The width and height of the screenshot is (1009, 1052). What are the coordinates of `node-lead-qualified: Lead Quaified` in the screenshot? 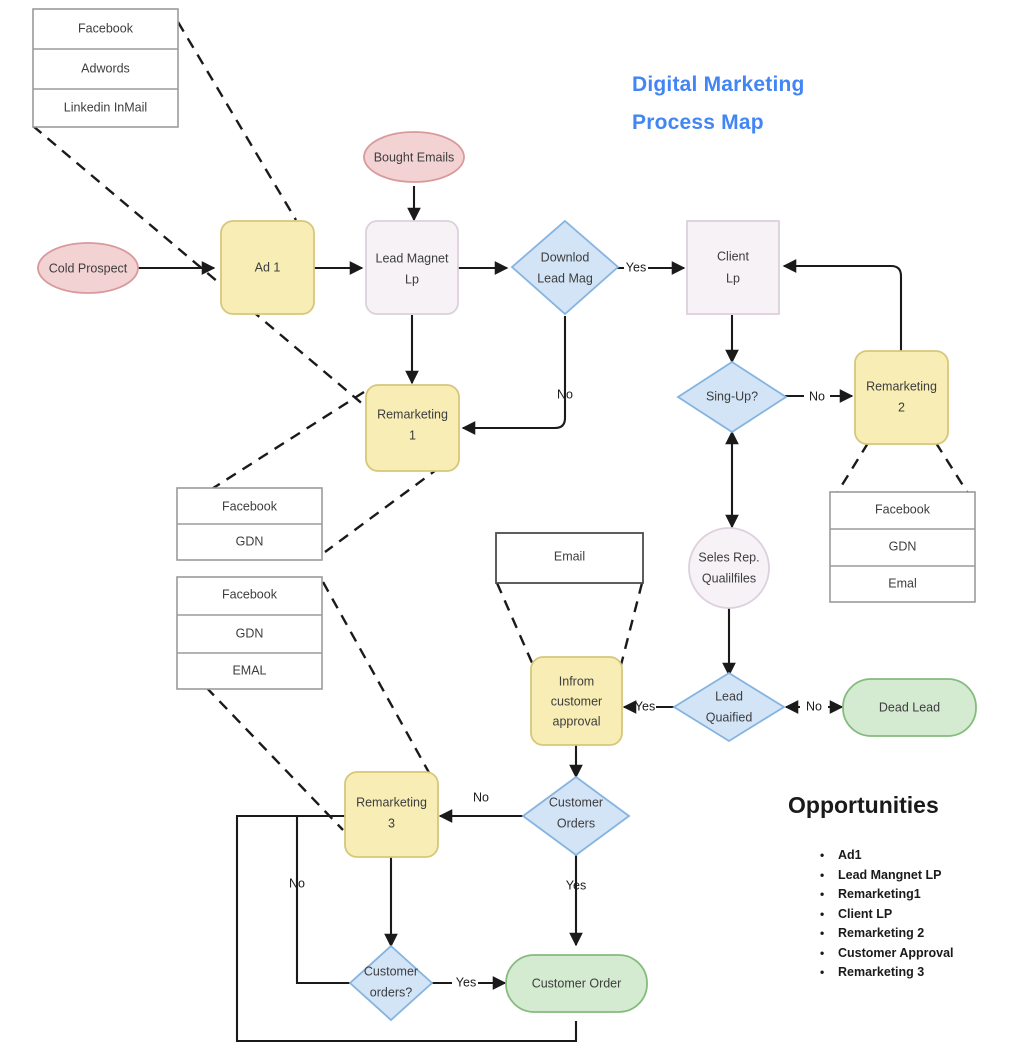 It's located at (729, 707).